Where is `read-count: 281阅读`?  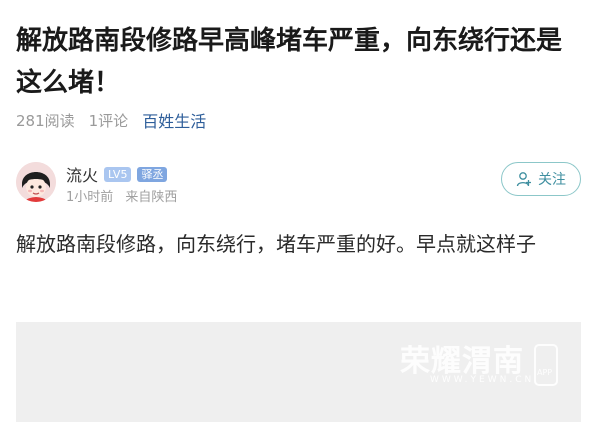 read-count: 281阅读 is located at coordinates (45, 120).